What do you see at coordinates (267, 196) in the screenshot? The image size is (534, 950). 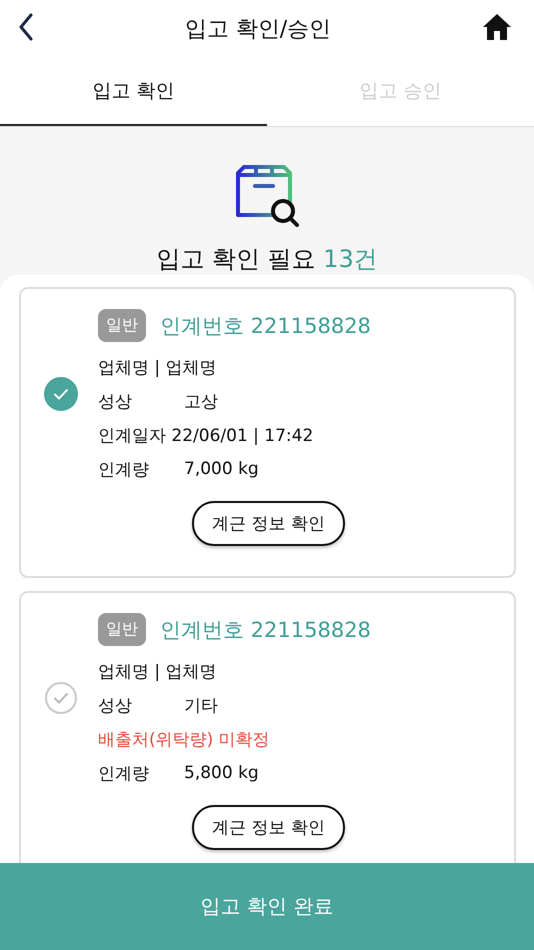 I see `box-search-icon` at bounding box center [267, 196].